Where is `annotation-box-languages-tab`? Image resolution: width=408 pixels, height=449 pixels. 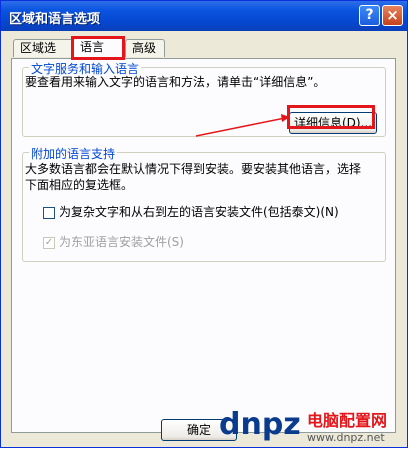 annotation-box-languages-tab is located at coordinates (98, 48).